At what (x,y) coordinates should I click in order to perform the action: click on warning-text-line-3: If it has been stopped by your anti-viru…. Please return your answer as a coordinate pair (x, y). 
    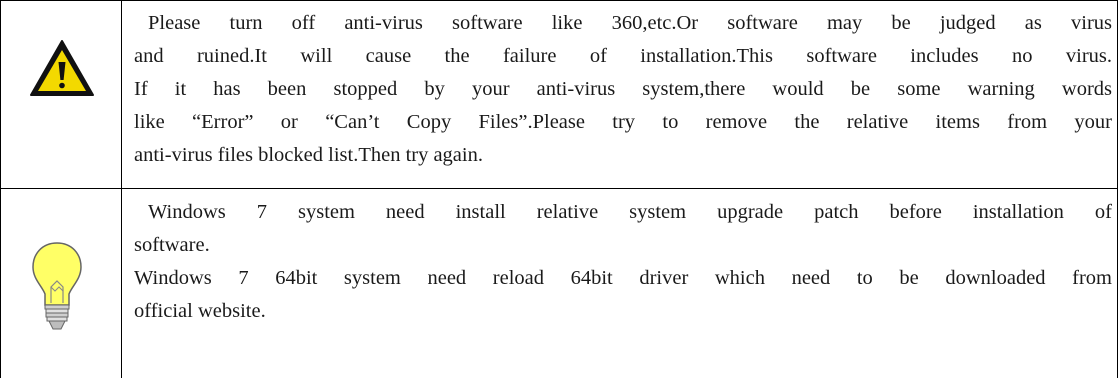
    Looking at the image, I should click on (623, 89).